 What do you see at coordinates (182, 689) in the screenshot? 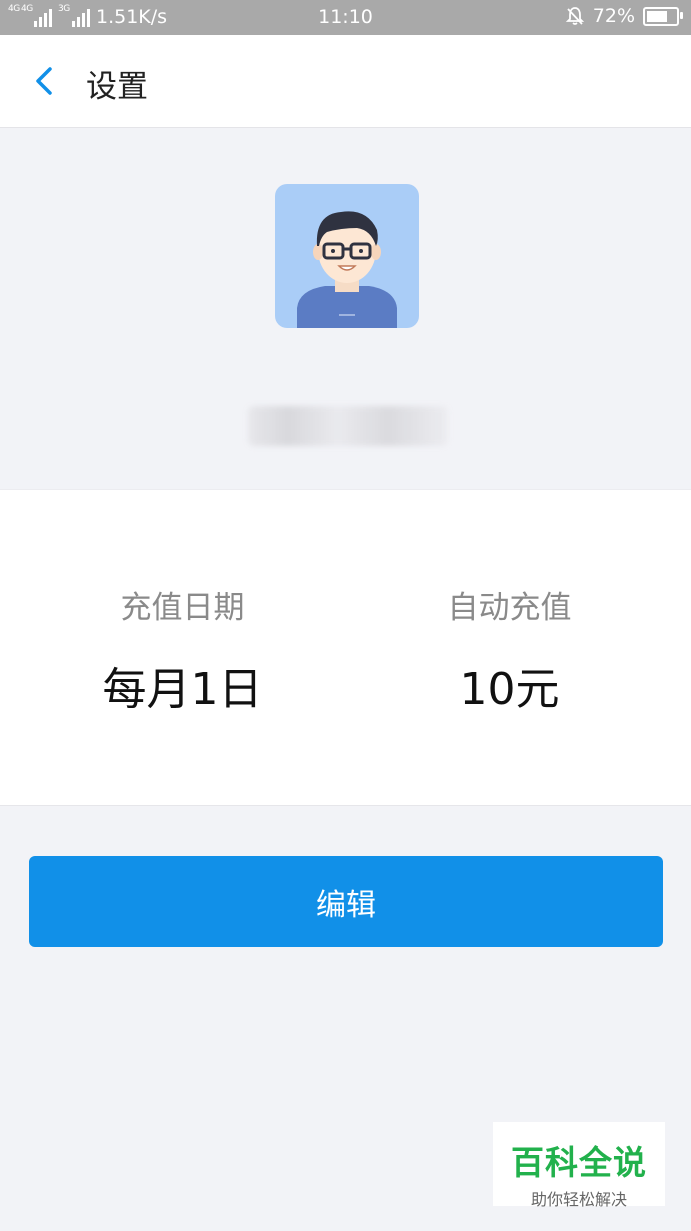
I see `recharge-date-value: 每月1日` at bounding box center [182, 689].